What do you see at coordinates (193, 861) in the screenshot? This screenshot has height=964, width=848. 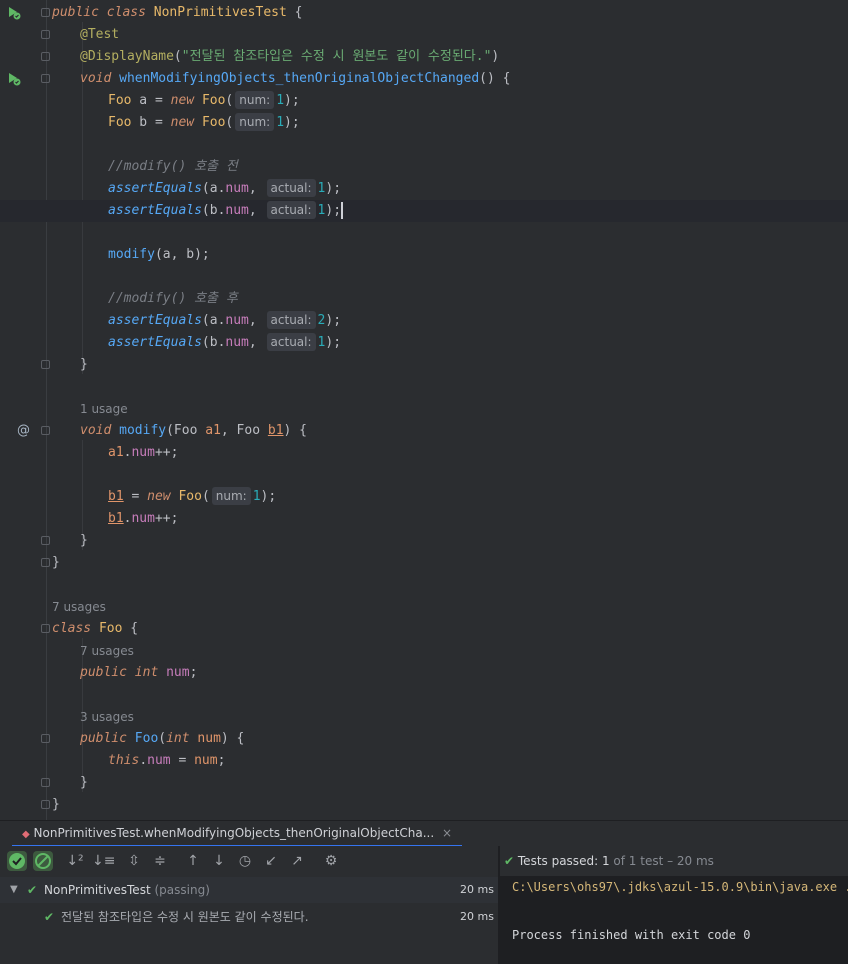 I see `previous-failed-button: ↑` at bounding box center [193, 861].